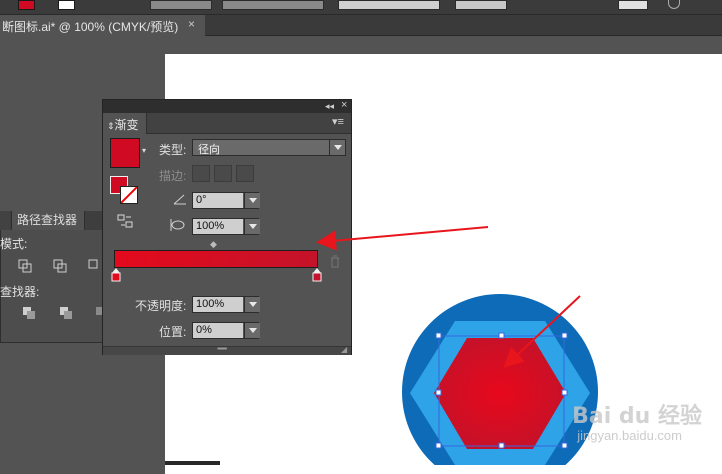 The width and height of the screenshot is (722, 474). What do you see at coordinates (204, 330) in the screenshot?
I see `location-value: 0%` at bounding box center [204, 330].